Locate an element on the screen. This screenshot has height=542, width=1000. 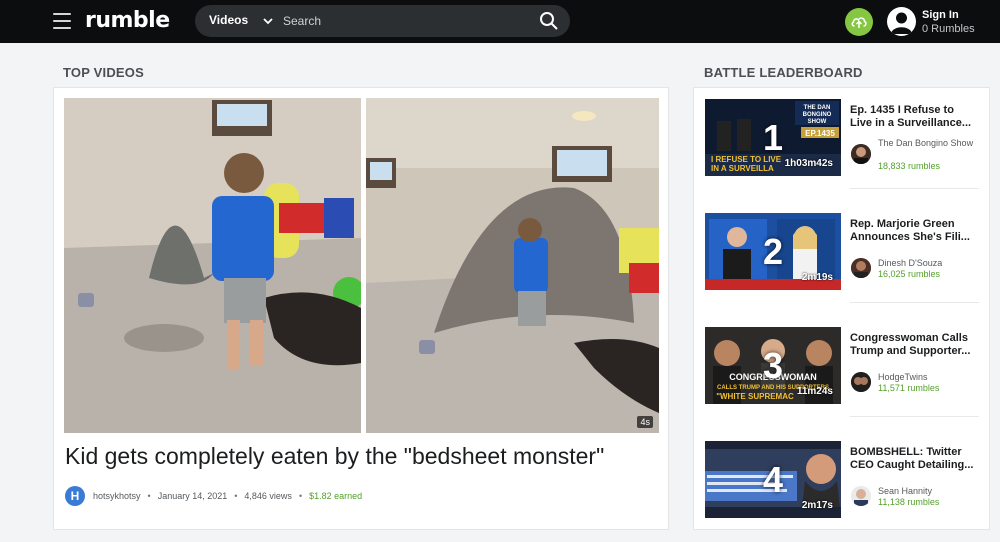
upload-icon is located at coordinates (859, 22).